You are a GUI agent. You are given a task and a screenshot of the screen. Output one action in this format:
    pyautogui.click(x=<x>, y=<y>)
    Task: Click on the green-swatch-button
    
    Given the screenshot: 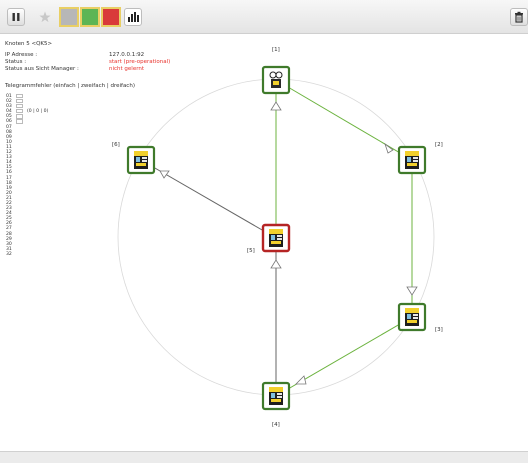 What is the action you would take?
    pyautogui.click(x=90, y=17)
    